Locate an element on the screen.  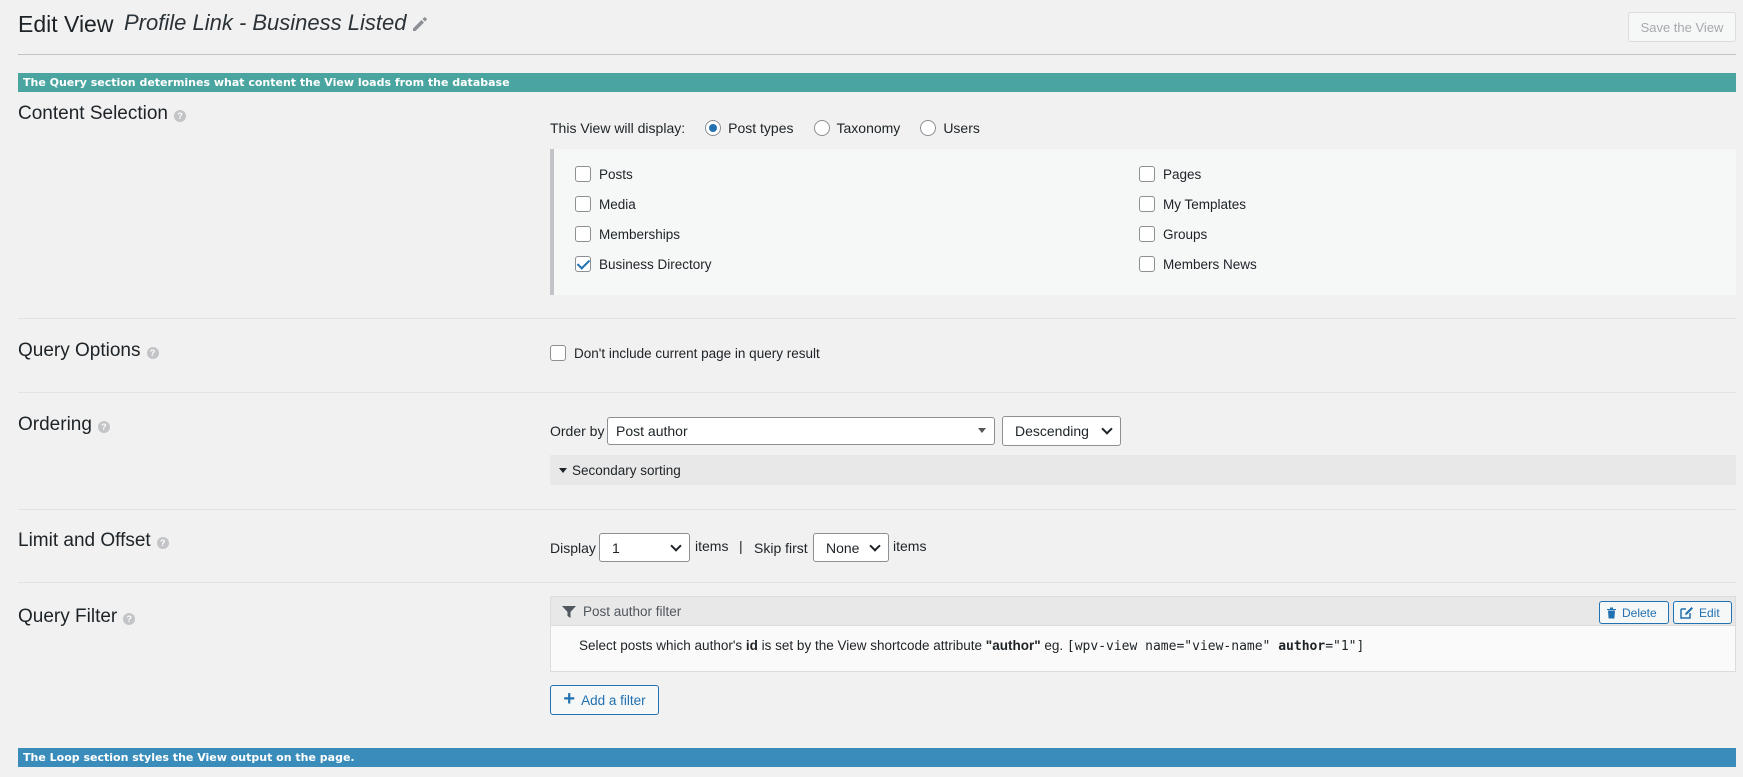
add-filter-label: Add a filter is located at coordinates (613, 700).